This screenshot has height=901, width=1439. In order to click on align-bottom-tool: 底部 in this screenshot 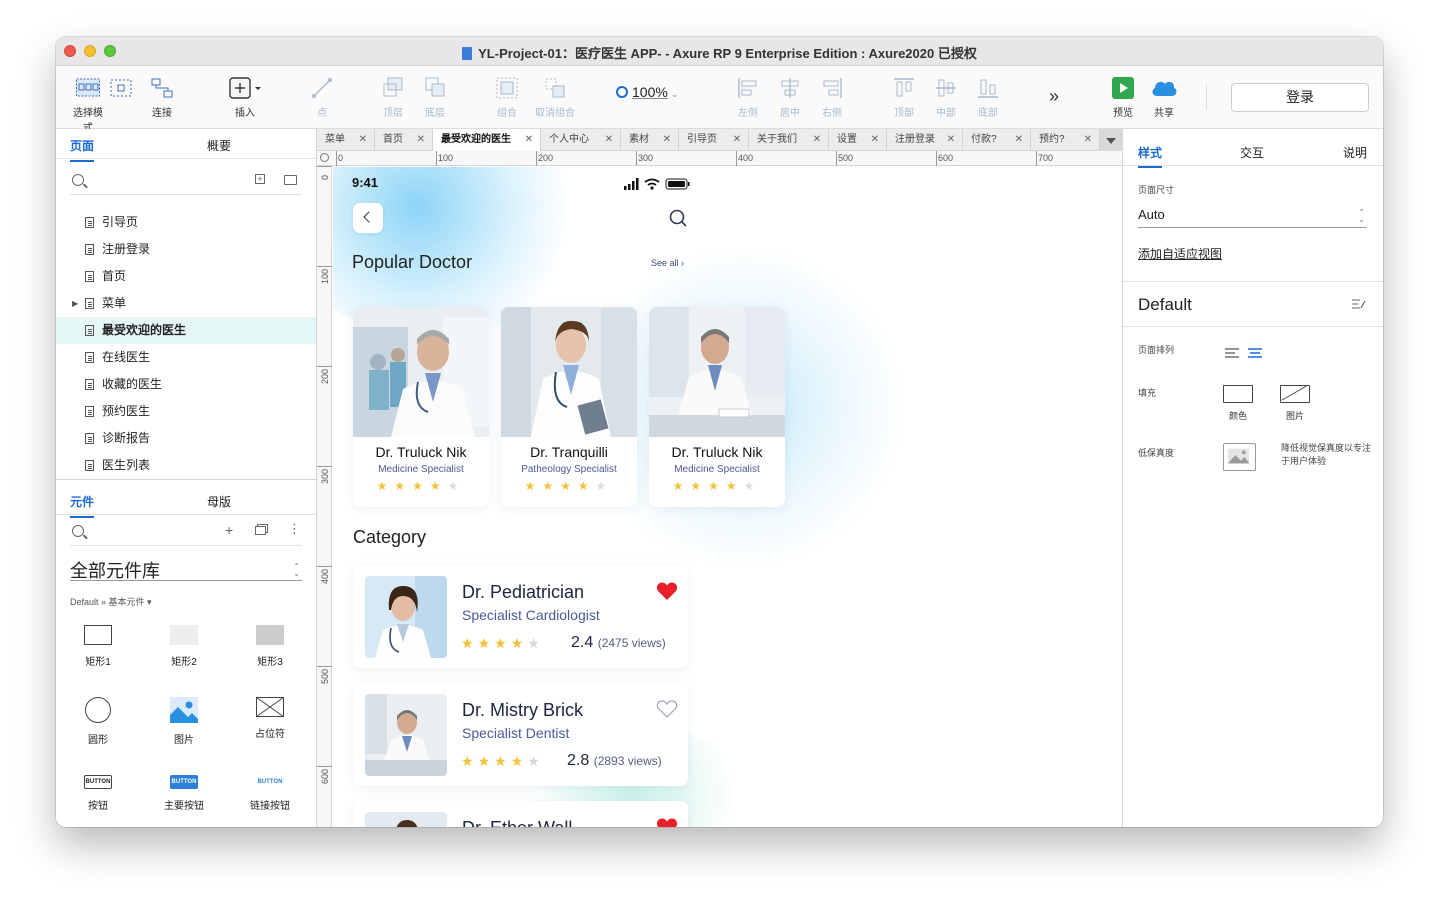, I will do `click(988, 97)`.